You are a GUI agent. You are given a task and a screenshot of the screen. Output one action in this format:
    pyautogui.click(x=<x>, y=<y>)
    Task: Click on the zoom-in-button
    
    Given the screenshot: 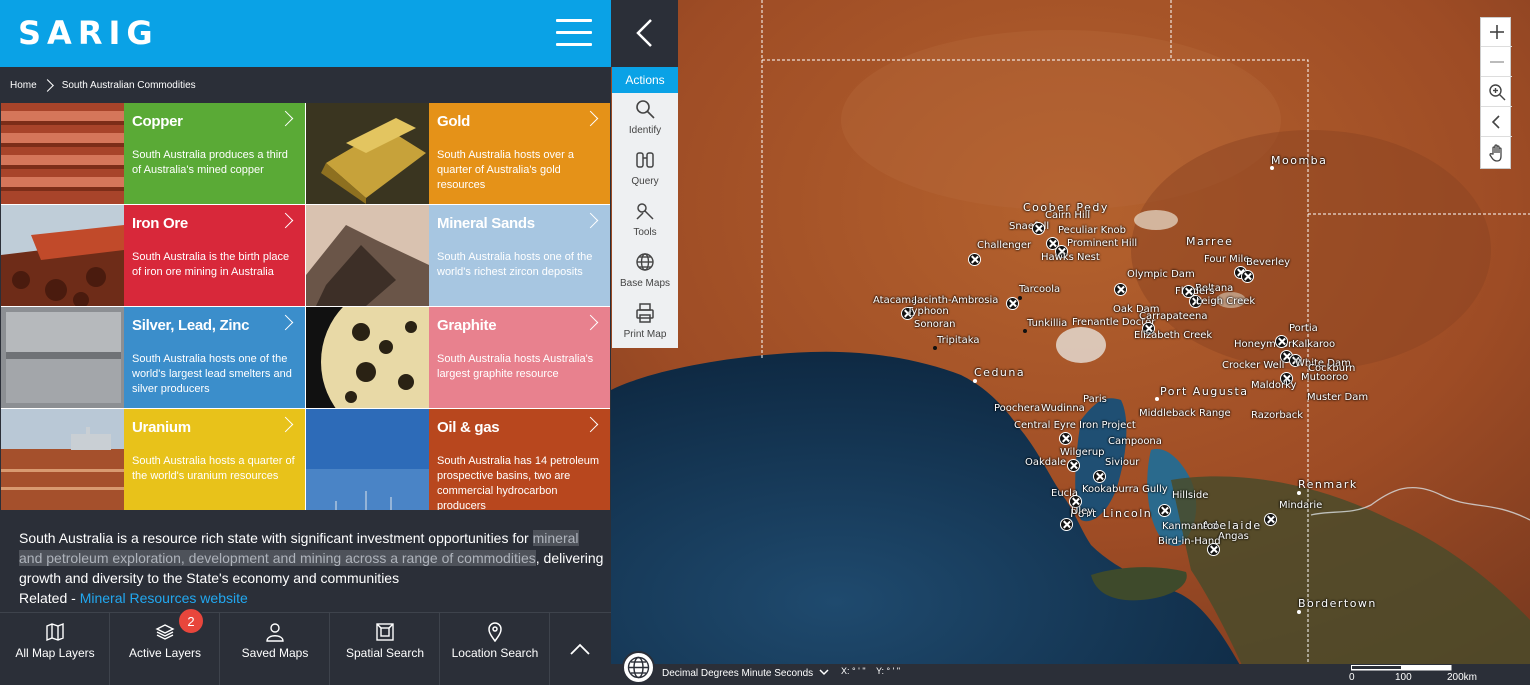 What is the action you would take?
    pyautogui.click(x=1496, y=32)
    